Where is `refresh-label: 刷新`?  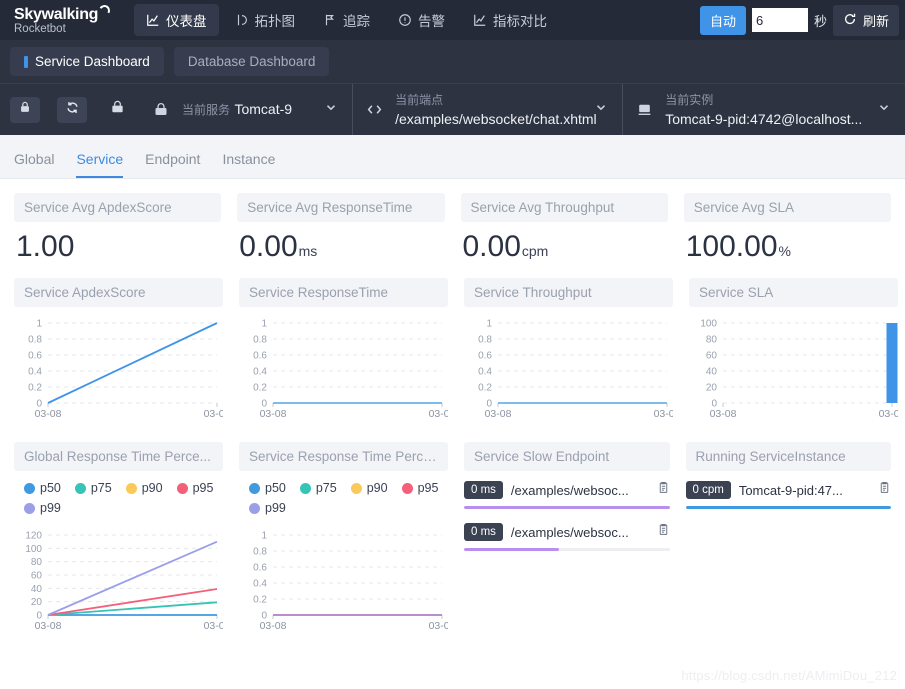
refresh-label: 刷新 is located at coordinates (875, 21).